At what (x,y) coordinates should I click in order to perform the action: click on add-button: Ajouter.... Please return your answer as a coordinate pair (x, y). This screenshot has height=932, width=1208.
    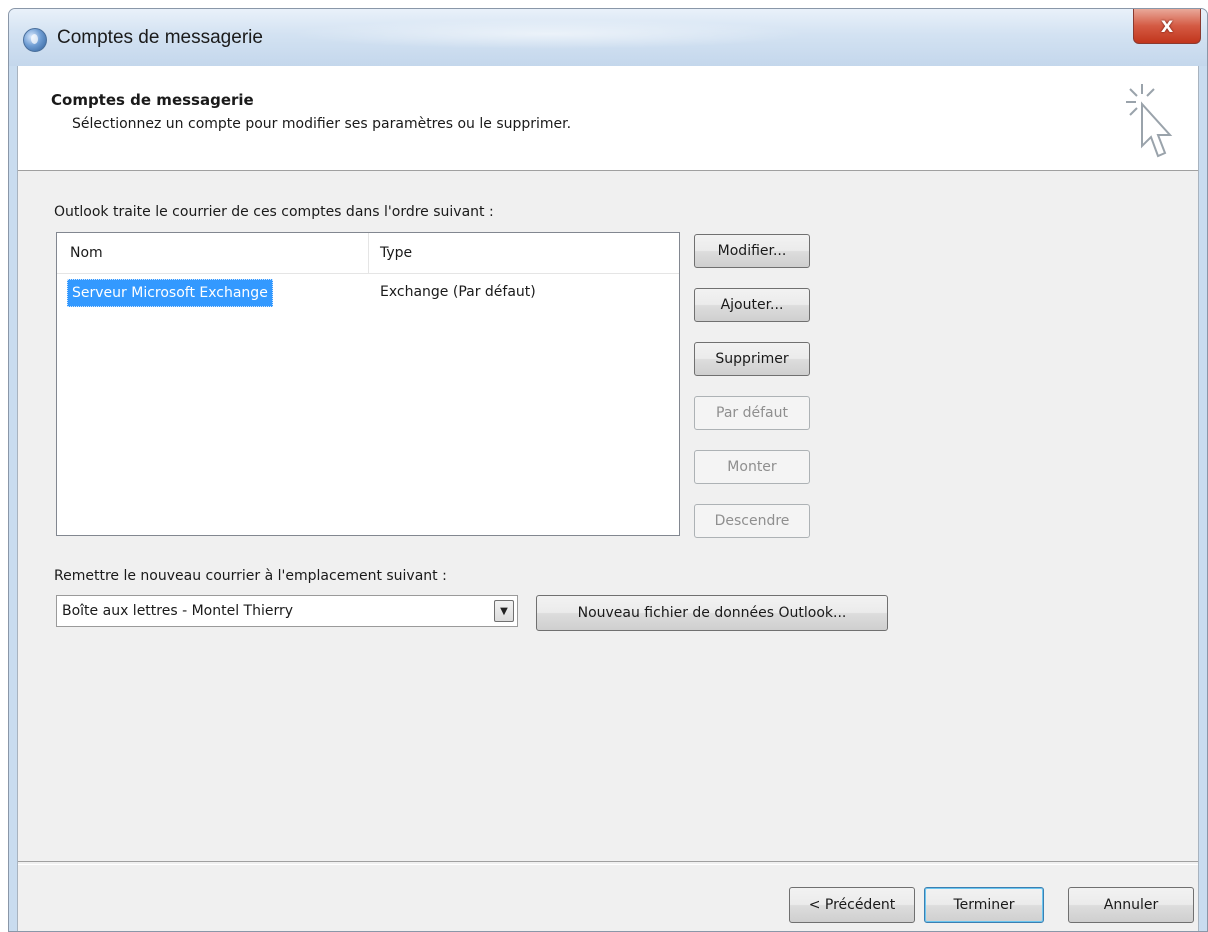
    Looking at the image, I should click on (752, 305).